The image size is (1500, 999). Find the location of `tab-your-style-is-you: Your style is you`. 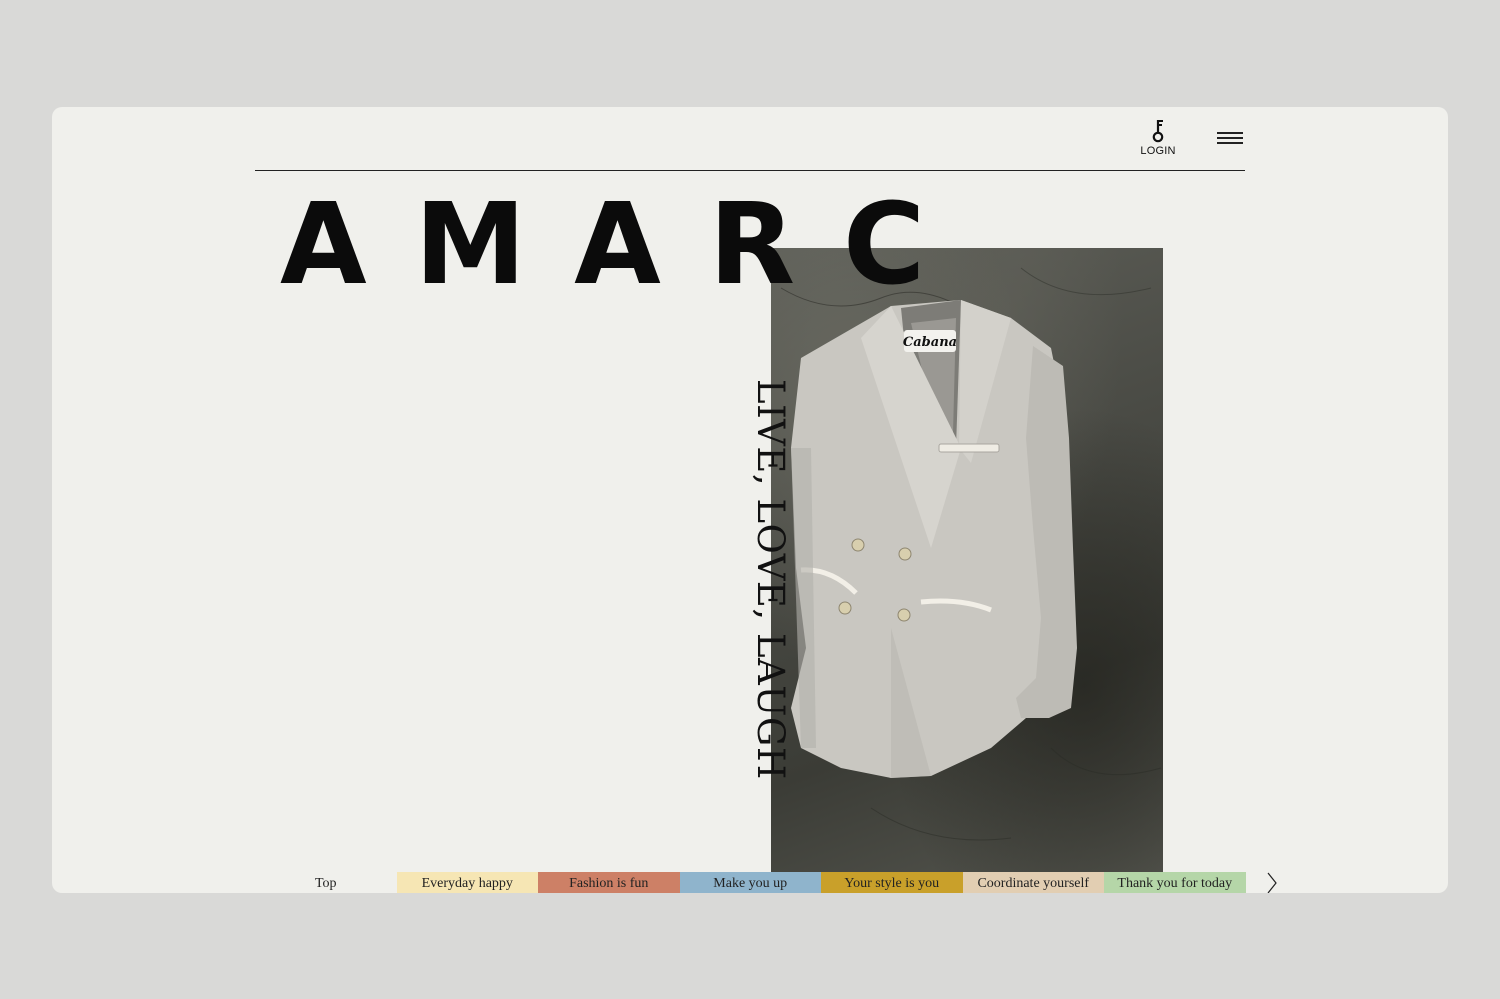

tab-your-style-is-you: Your style is you is located at coordinates (892, 882).